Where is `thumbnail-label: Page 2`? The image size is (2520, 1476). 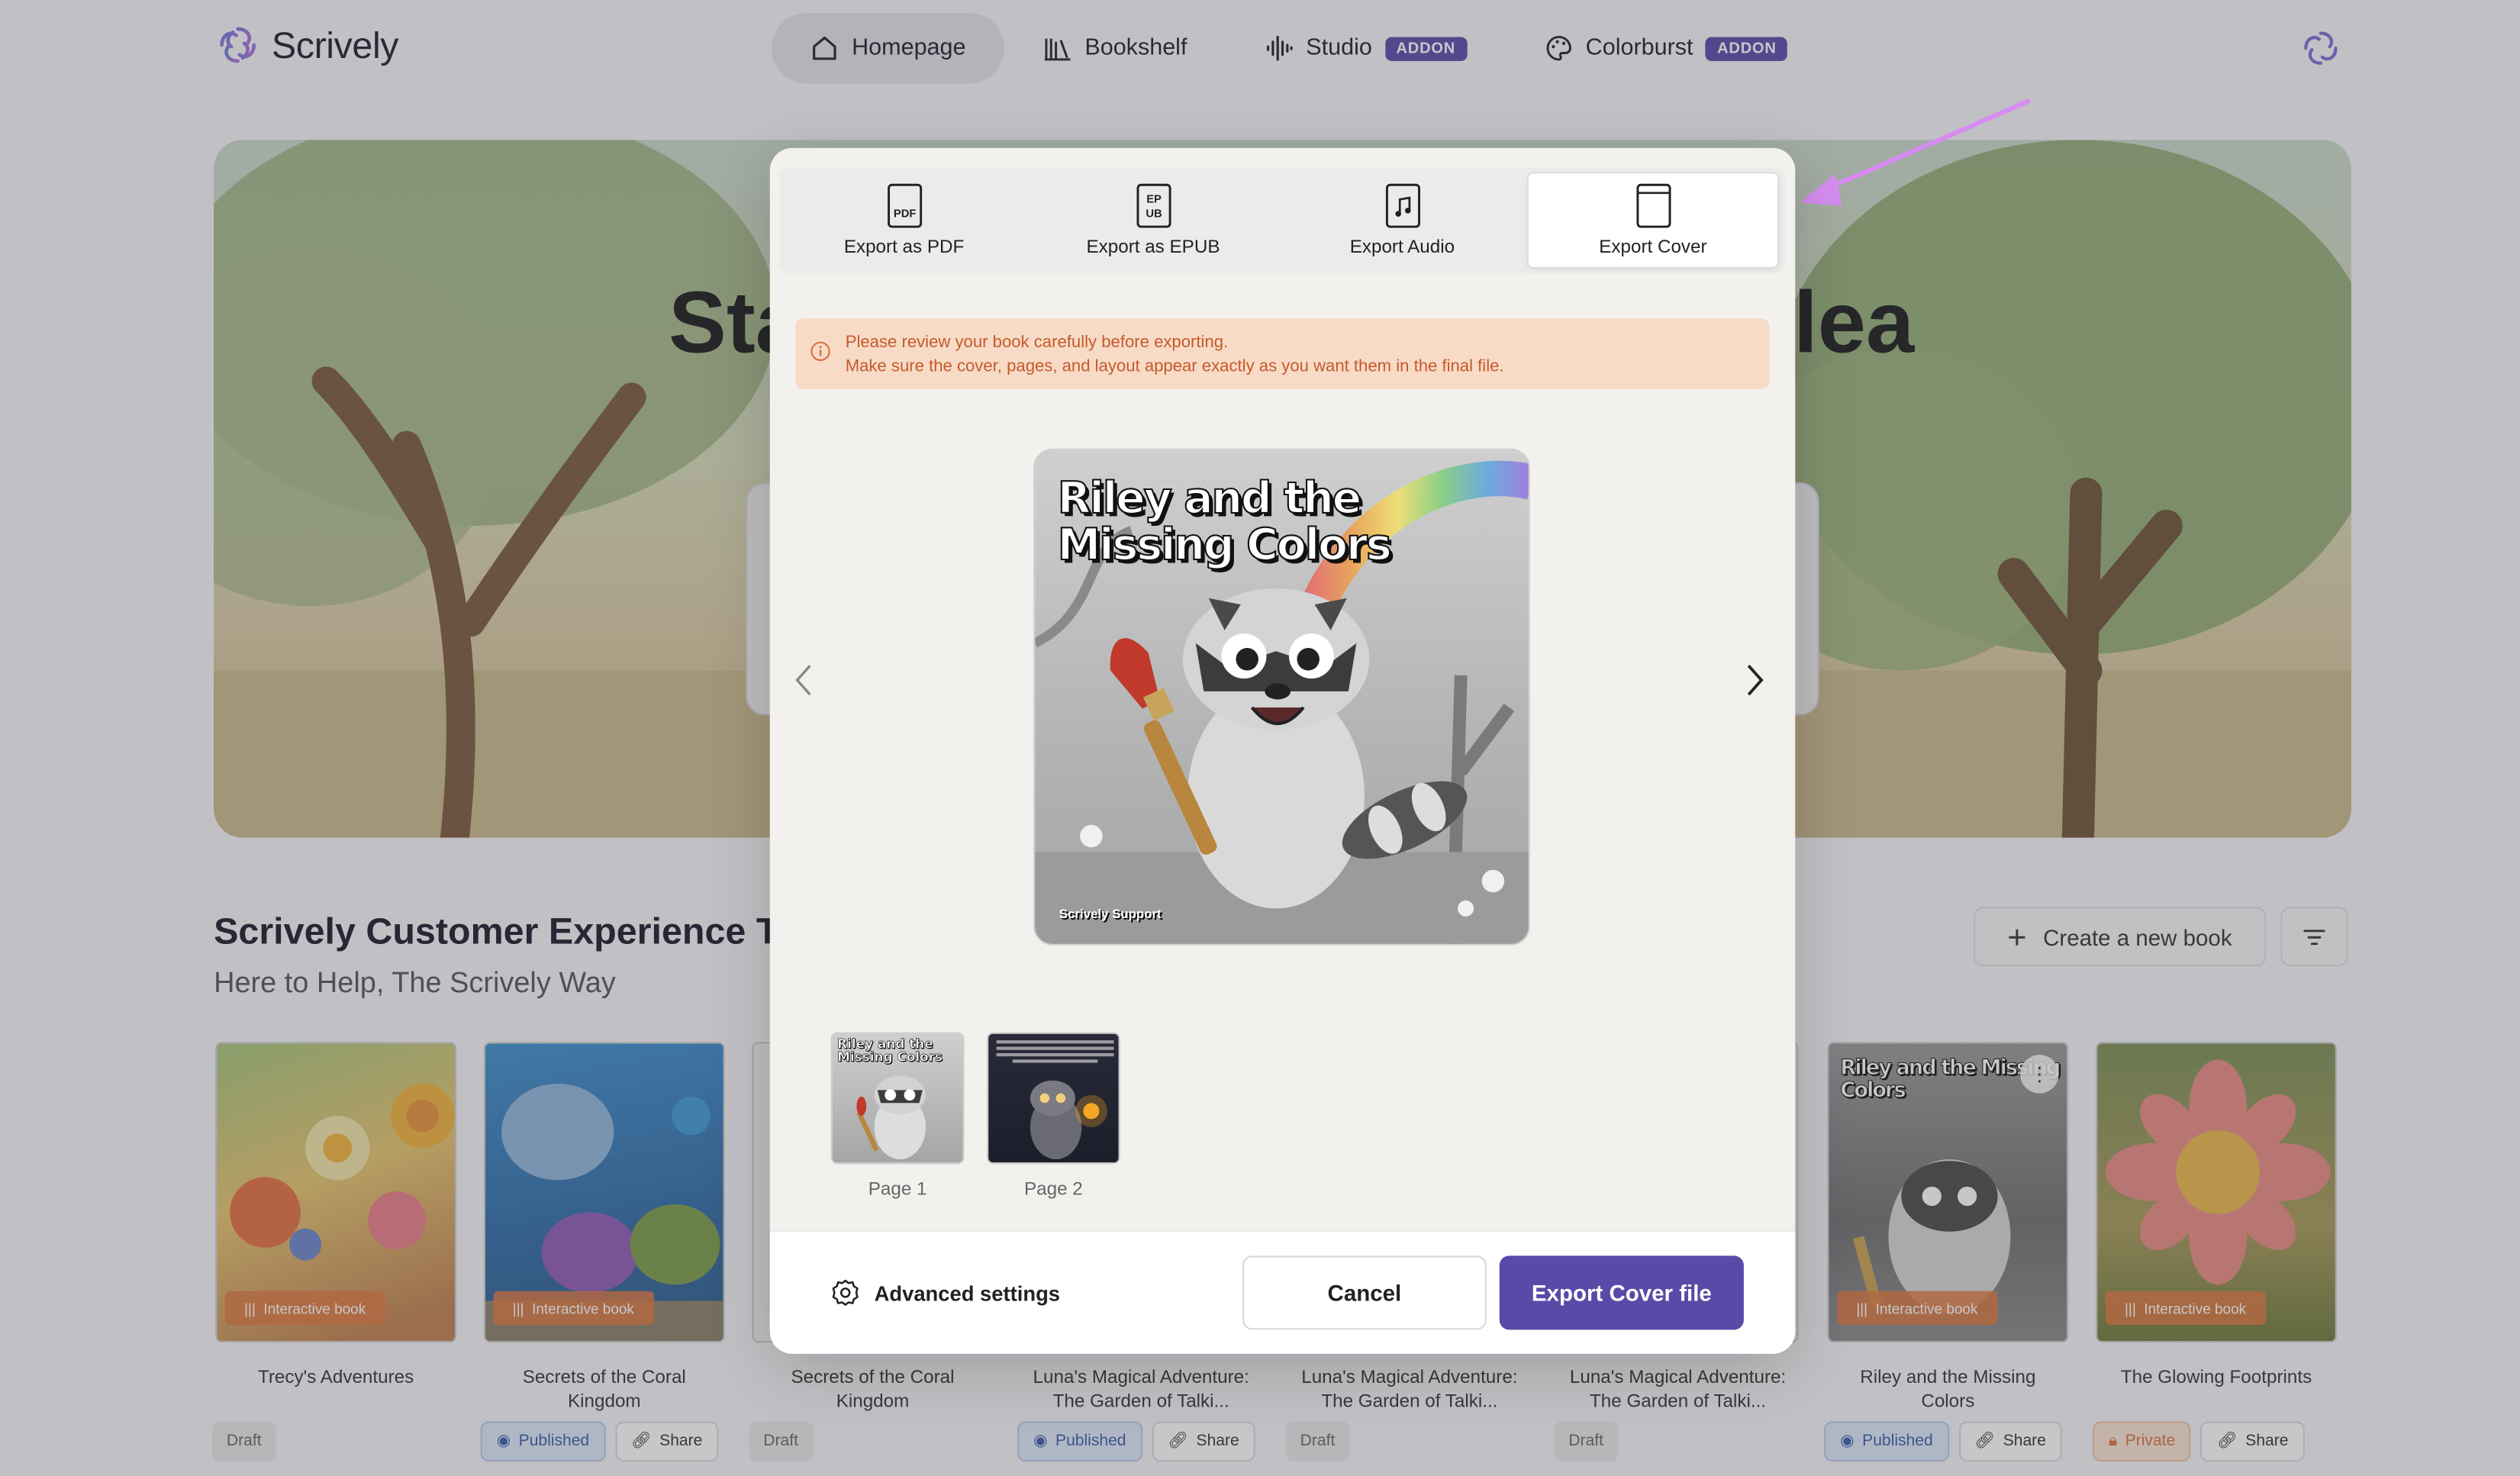
thumbnail-label: Page 2 is located at coordinates (1053, 1190).